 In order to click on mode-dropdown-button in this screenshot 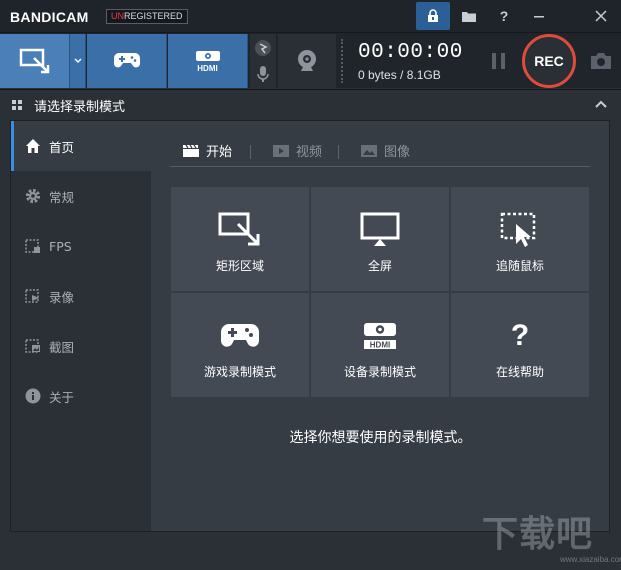, I will do `click(78, 61)`.